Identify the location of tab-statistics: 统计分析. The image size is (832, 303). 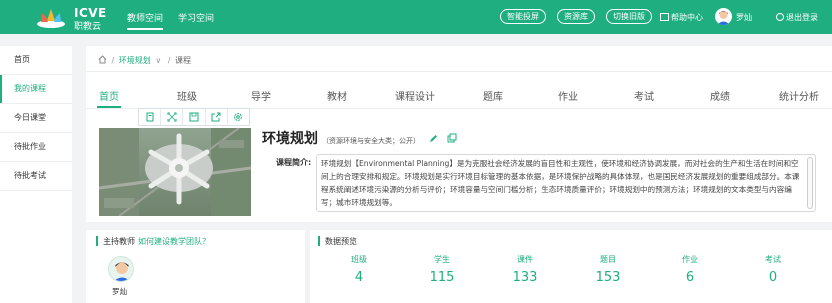
(799, 95).